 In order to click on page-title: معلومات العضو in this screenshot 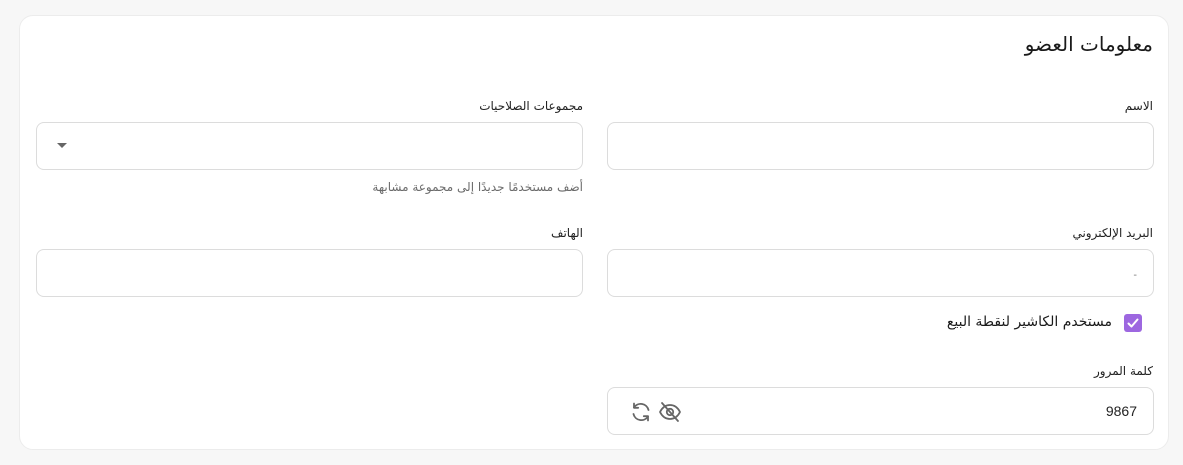, I will do `click(1088, 44)`.